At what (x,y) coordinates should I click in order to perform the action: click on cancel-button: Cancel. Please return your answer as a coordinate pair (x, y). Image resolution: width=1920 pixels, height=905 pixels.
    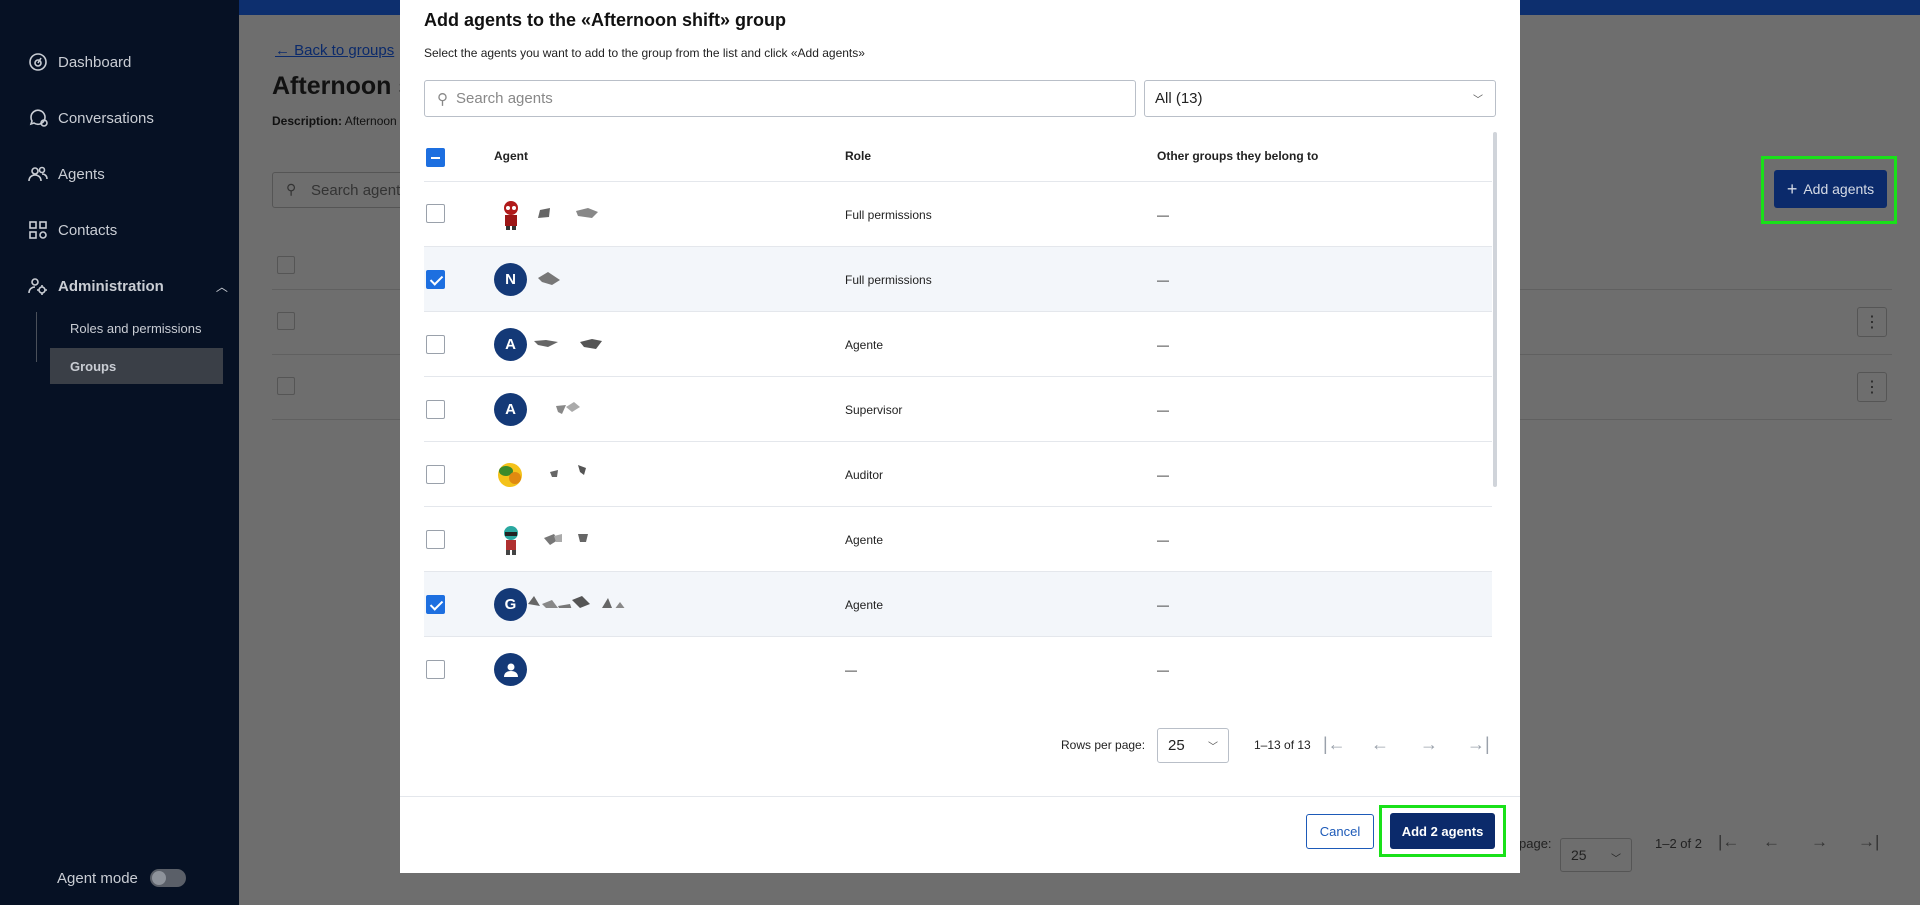
    Looking at the image, I should click on (1340, 831).